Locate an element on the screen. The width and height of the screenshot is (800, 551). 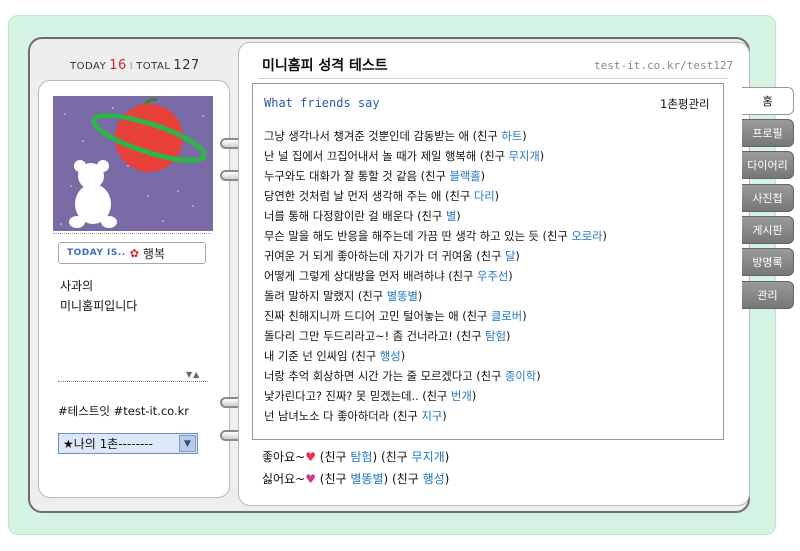
tab-board: 게시판 is located at coordinates (768, 230).